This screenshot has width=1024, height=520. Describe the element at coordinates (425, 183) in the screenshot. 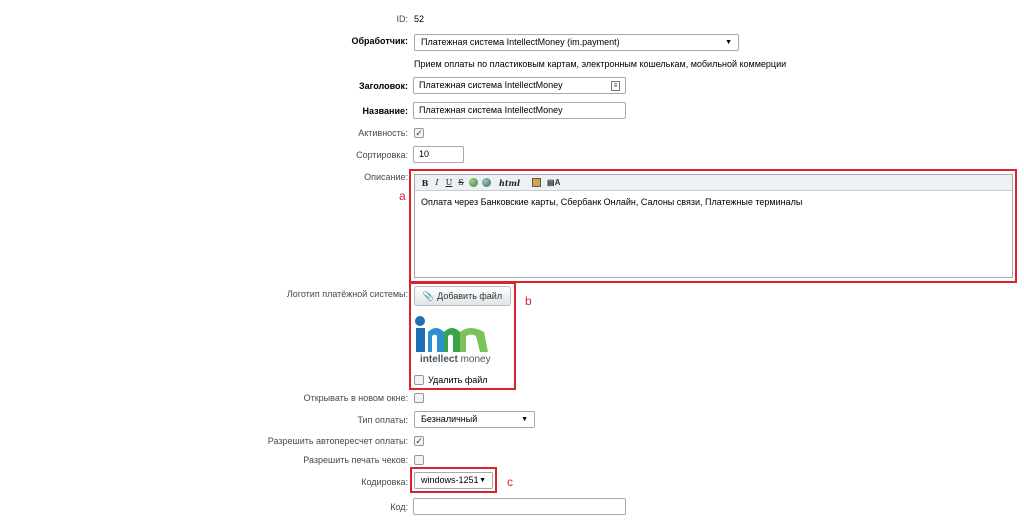

I see `bold-button: B` at that location.